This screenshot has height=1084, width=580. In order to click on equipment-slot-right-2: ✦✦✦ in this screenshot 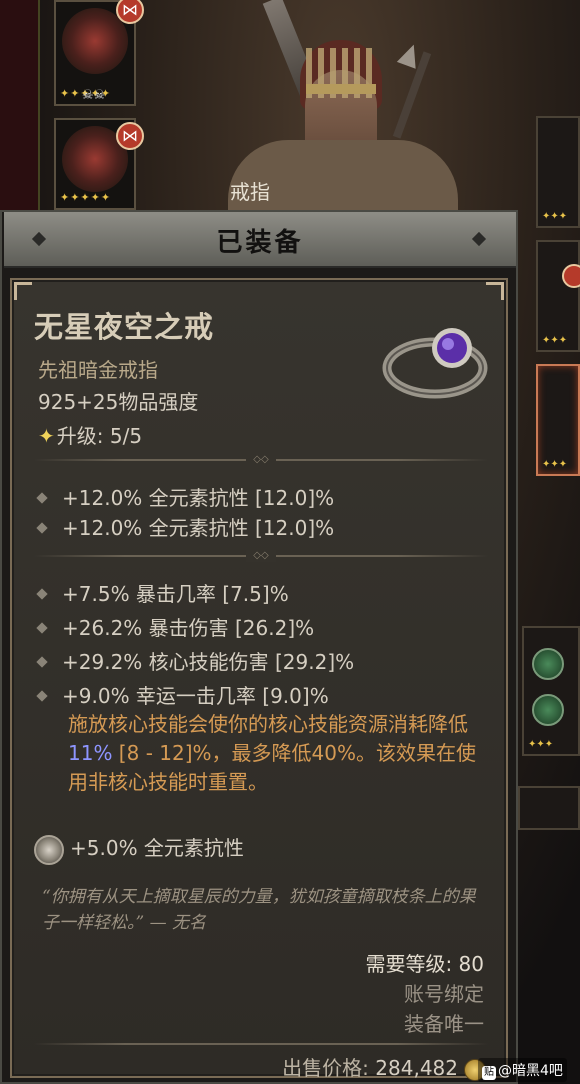, I will do `click(558, 296)`.